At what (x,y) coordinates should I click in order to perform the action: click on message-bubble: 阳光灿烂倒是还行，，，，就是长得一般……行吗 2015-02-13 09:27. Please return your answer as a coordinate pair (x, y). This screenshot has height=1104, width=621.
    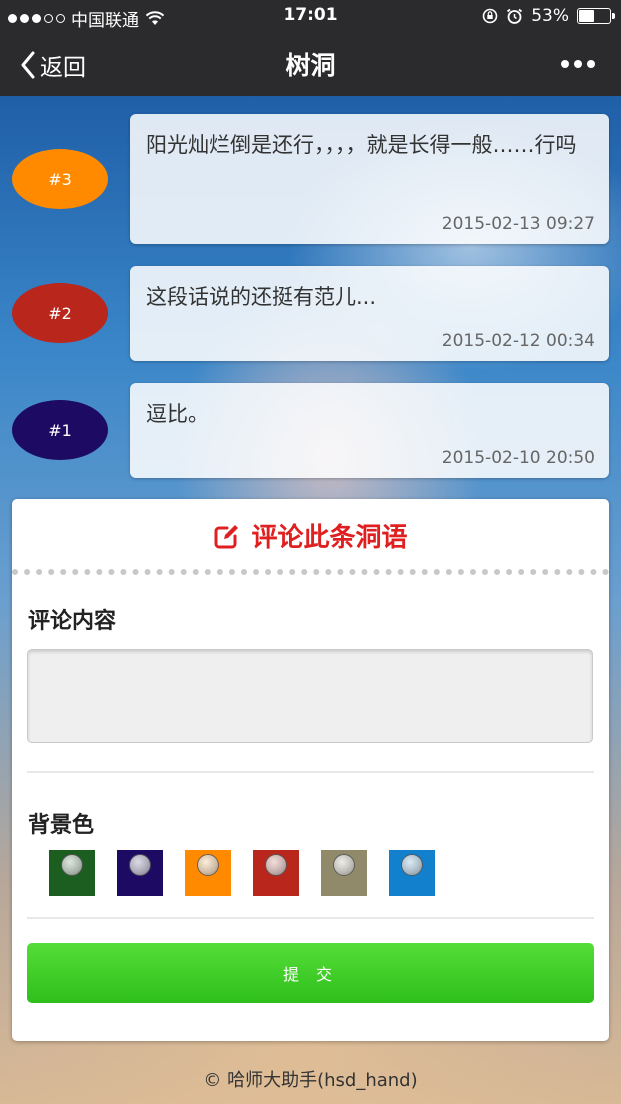
    Looking at the image, I should click on (369, 179).